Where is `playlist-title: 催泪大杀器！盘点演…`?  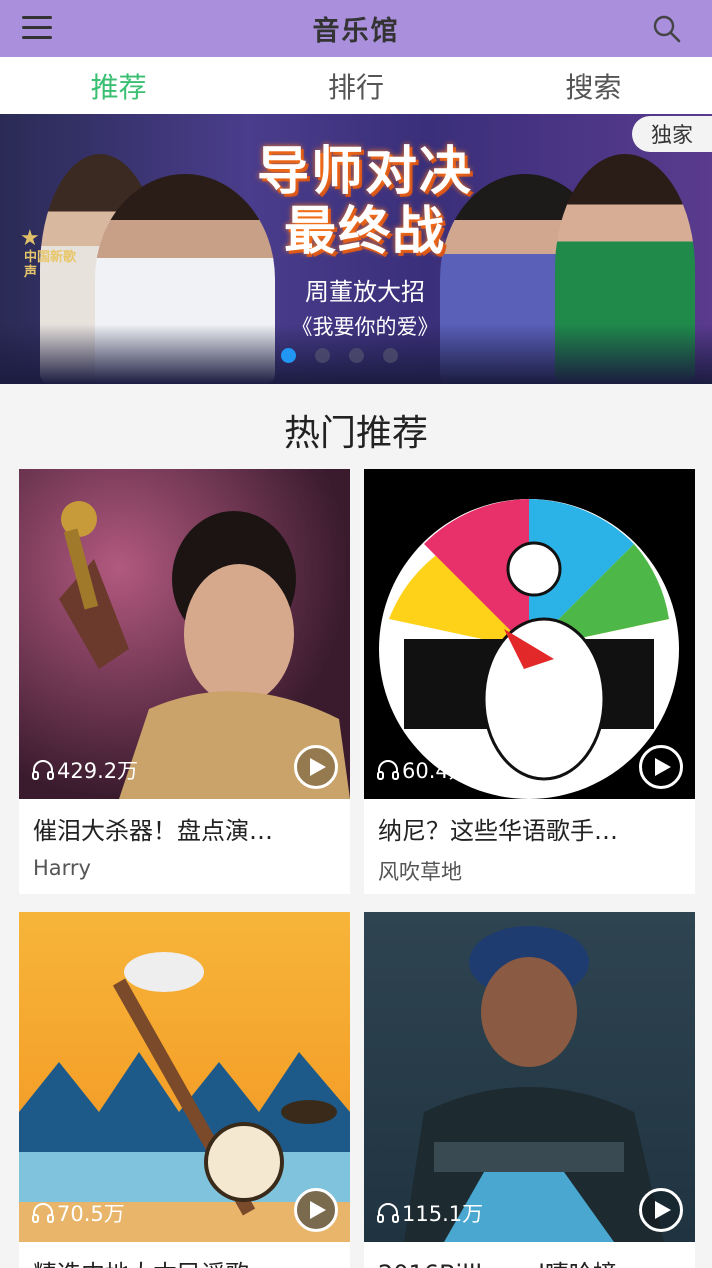
playlist-title: 催泪大杀器！盘点演… is located at coordinates (153, 831).